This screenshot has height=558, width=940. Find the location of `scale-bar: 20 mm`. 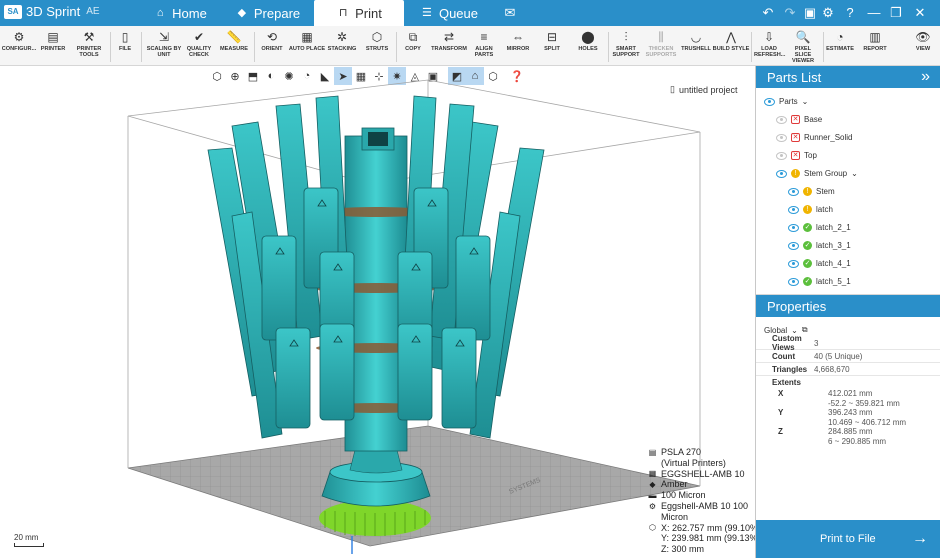

scale-bar: 20 mm is located at coordinates (29, 540).